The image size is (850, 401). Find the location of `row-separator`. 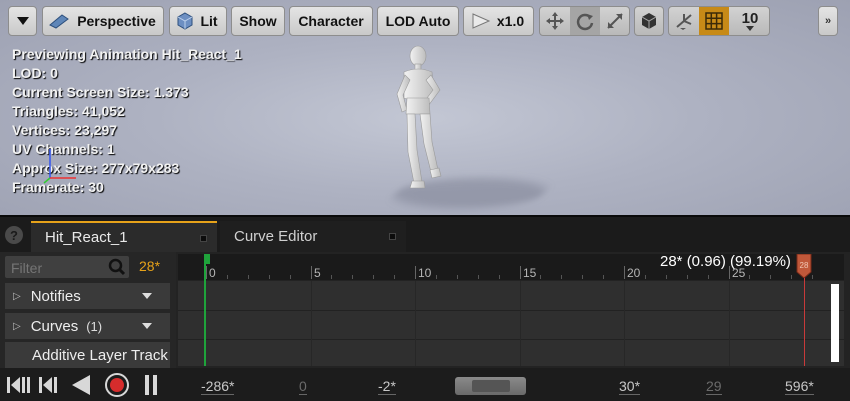

row-separator is located at coordinates (511, 339).